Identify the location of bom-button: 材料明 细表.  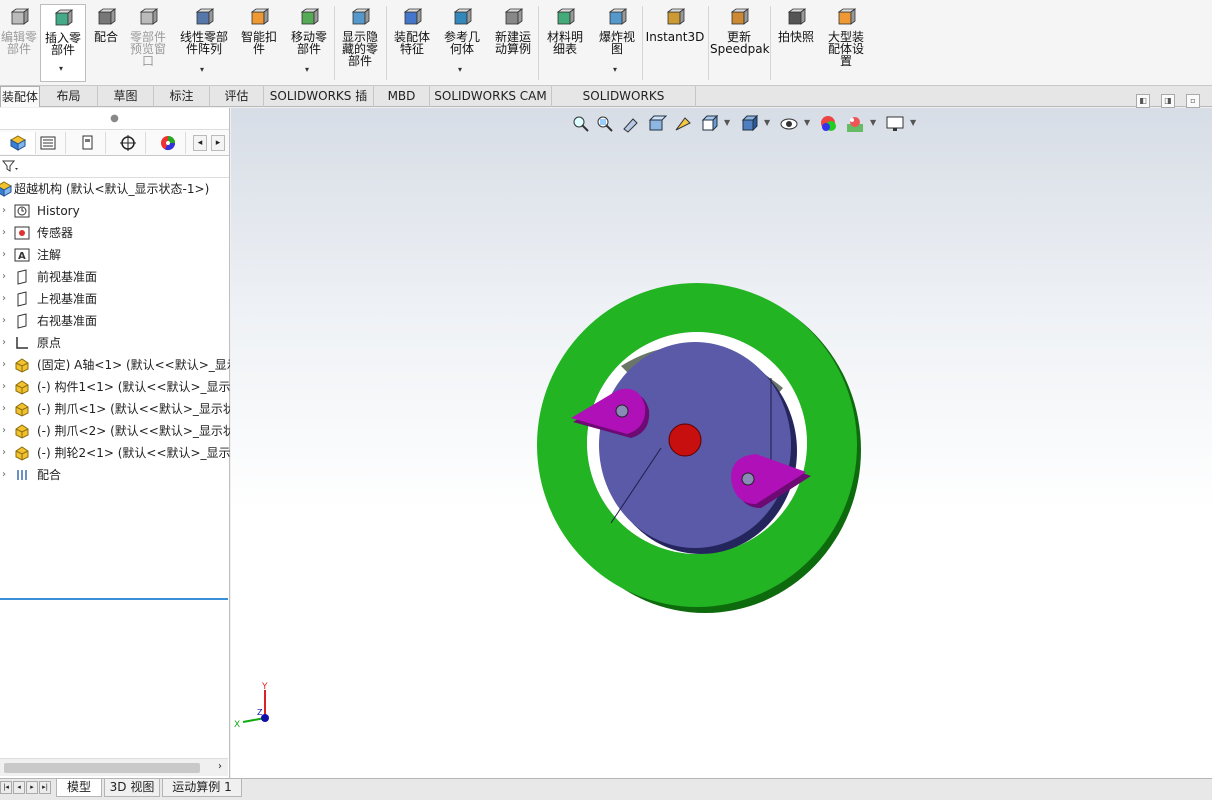
(565, 43).